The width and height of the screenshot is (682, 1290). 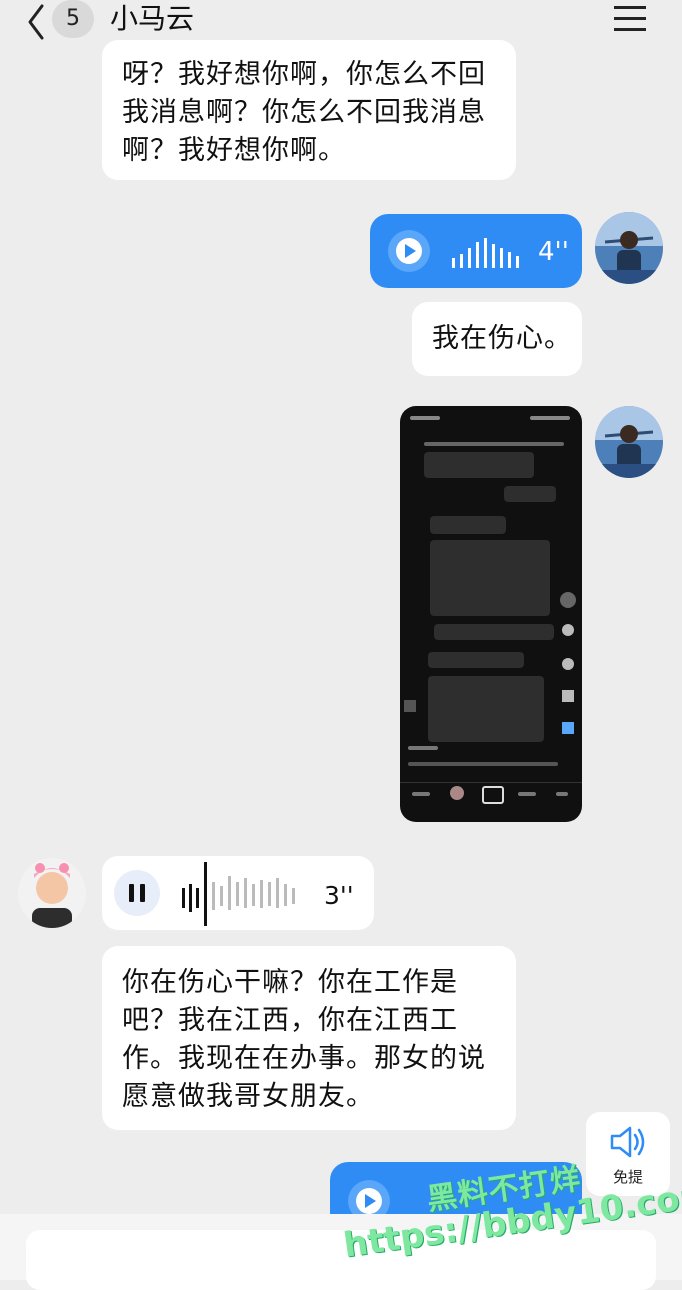 I want to click on voice-message-sent: 4'', so click(x=476, y=251).